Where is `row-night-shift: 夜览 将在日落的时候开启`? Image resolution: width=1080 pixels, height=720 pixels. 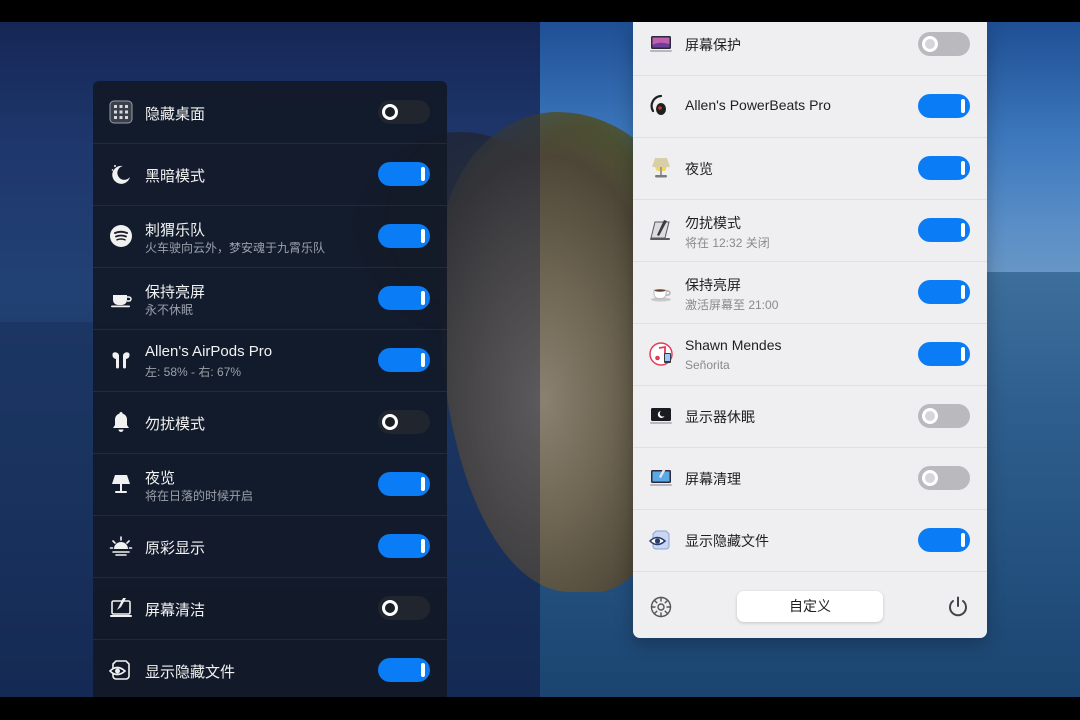 row-night-shift: 夜览 将在日落的时候开启 is located at coordinates (270, 484).